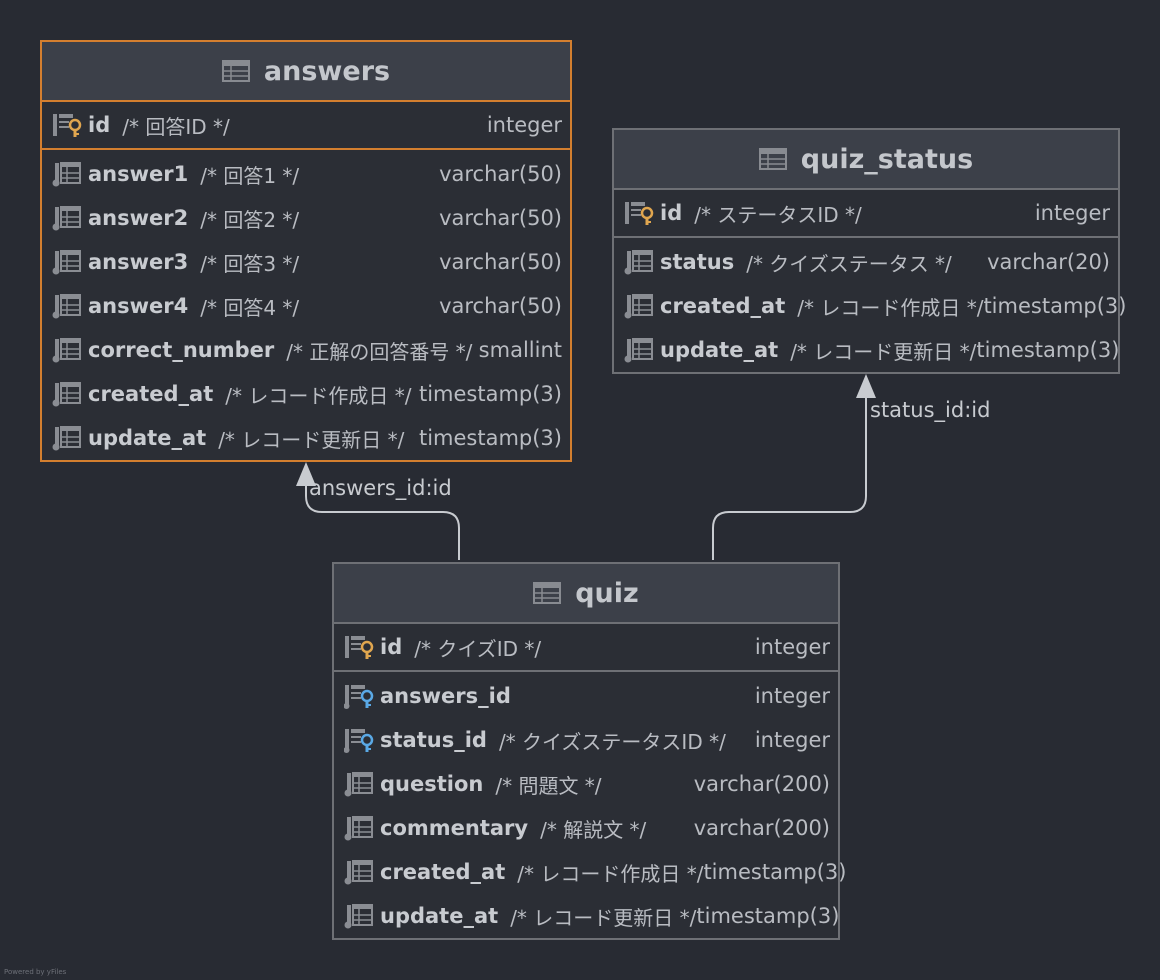  I want to click on column-name: answers_id, so click(445, 696).